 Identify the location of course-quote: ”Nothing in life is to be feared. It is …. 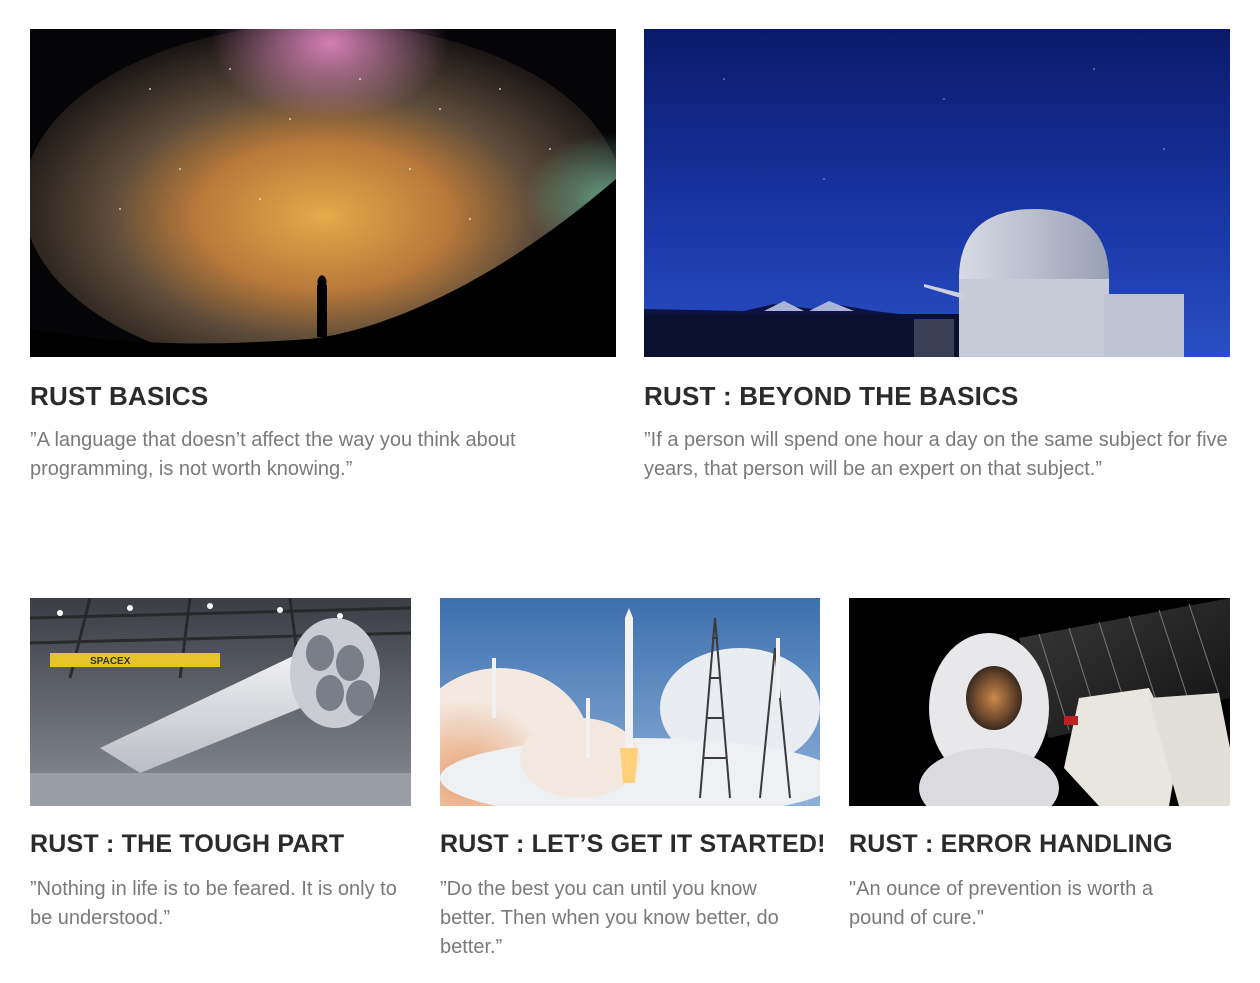
(213, 903).